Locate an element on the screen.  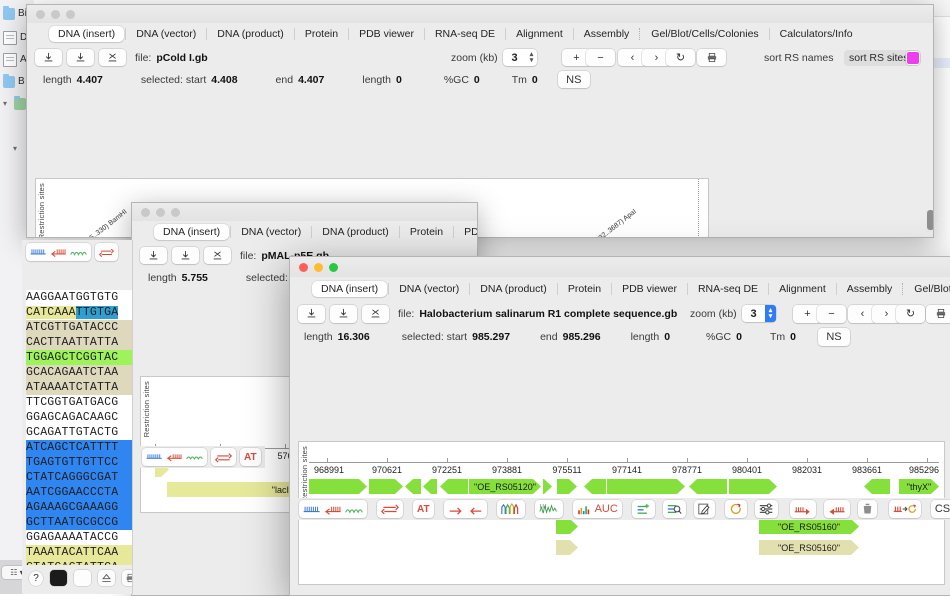
titlebar-pcold is located at coordinates (480, 14).